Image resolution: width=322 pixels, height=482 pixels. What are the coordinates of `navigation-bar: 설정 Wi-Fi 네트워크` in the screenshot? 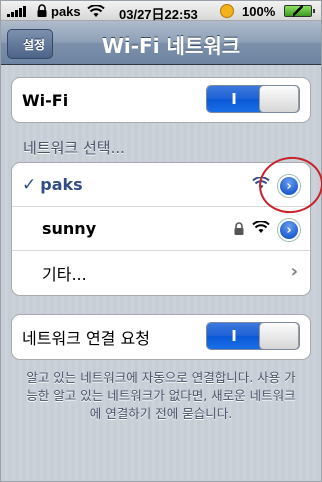 It's located at (161, 43).